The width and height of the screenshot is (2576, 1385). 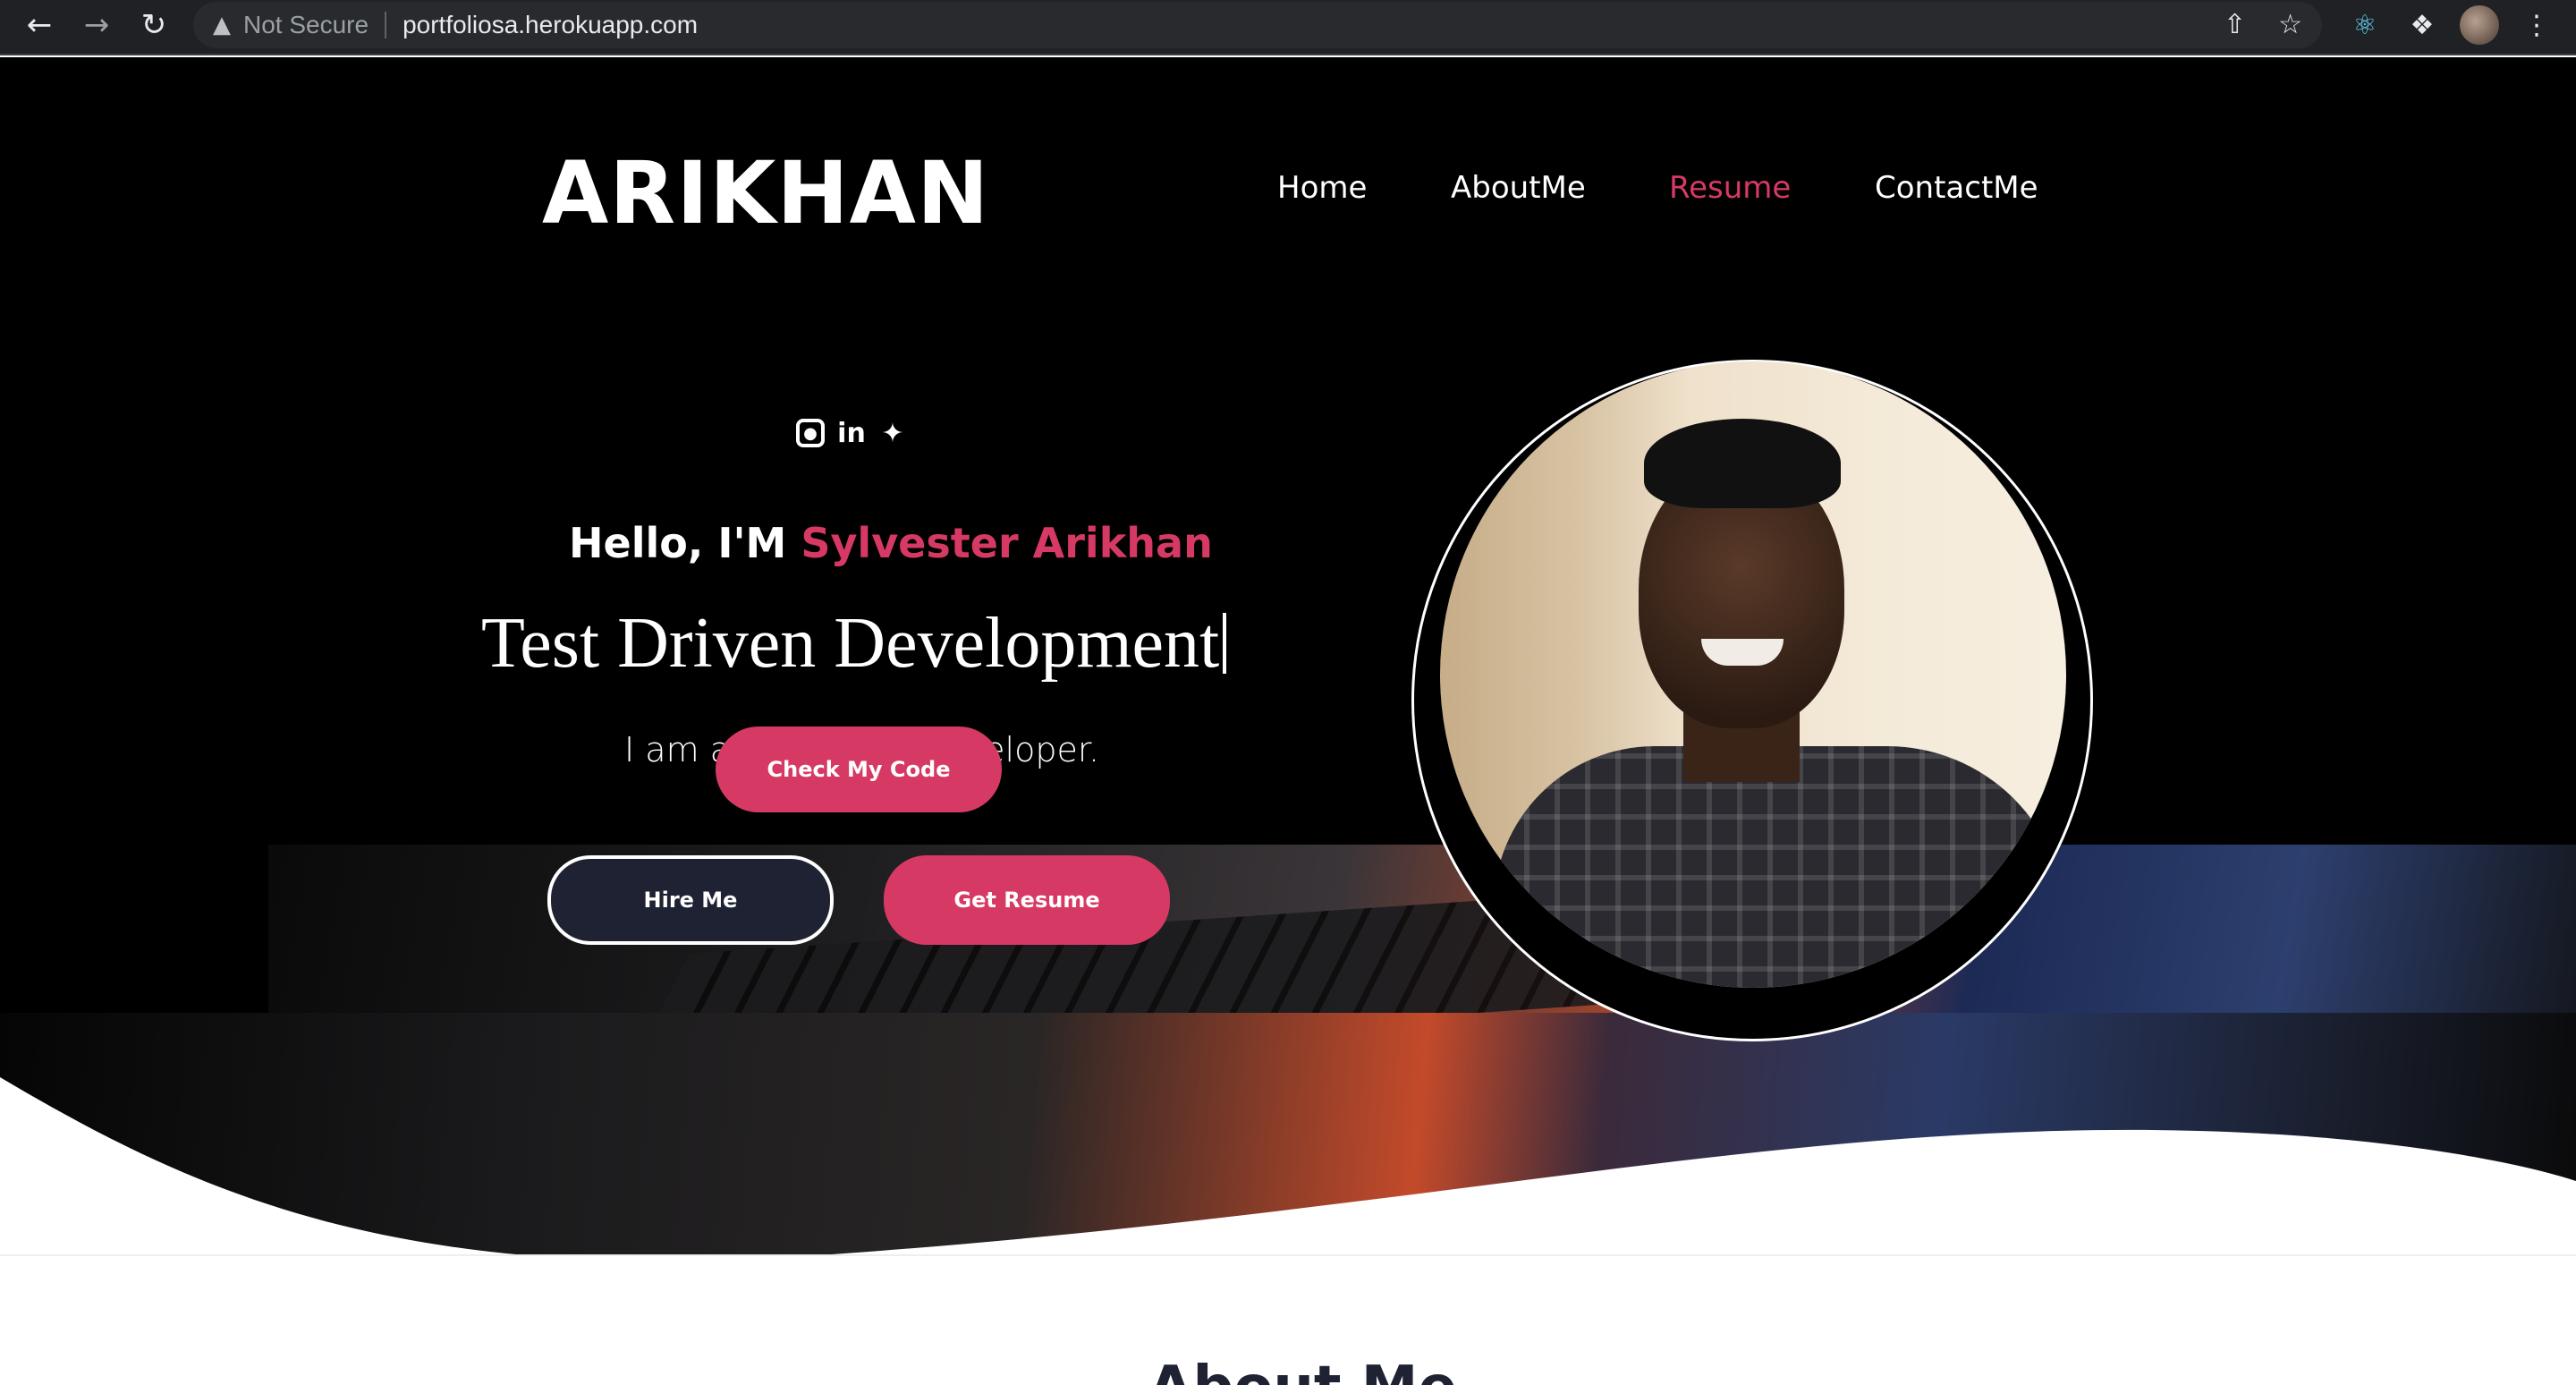 I want to click on share-icon: ⇧, so click(x=2235, y=24).